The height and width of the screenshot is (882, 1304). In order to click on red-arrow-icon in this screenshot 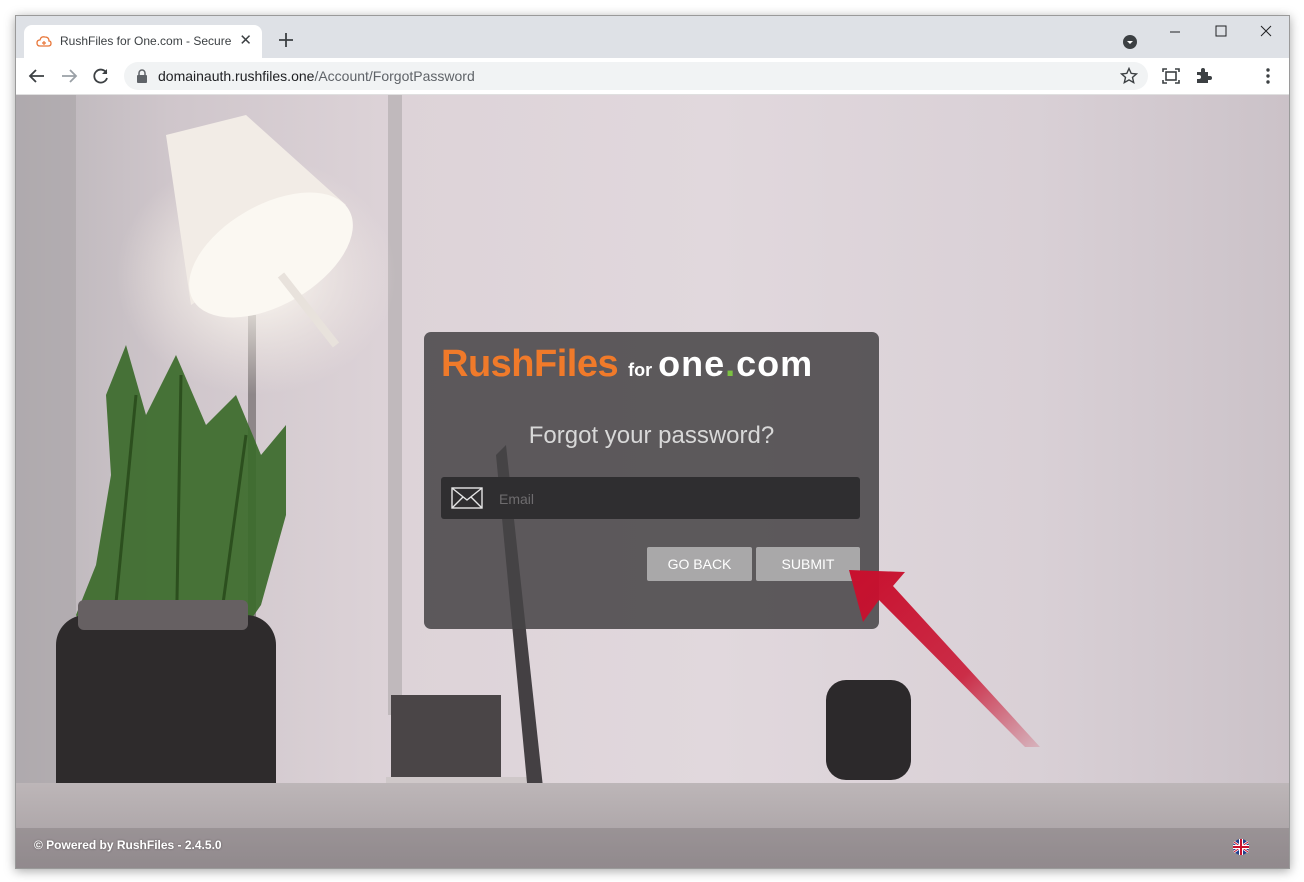, I will do `click(944, 658)`.